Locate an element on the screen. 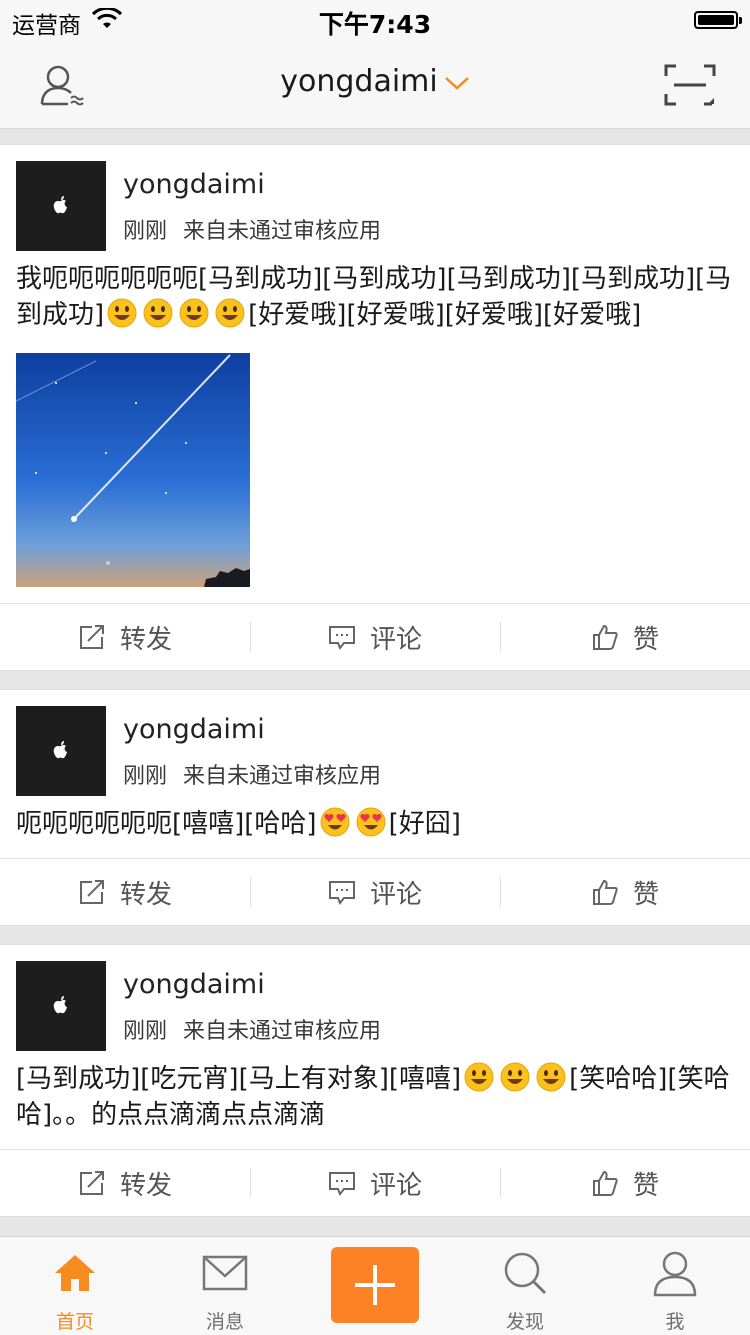  scan-icon is located at coordinates (690, 85).